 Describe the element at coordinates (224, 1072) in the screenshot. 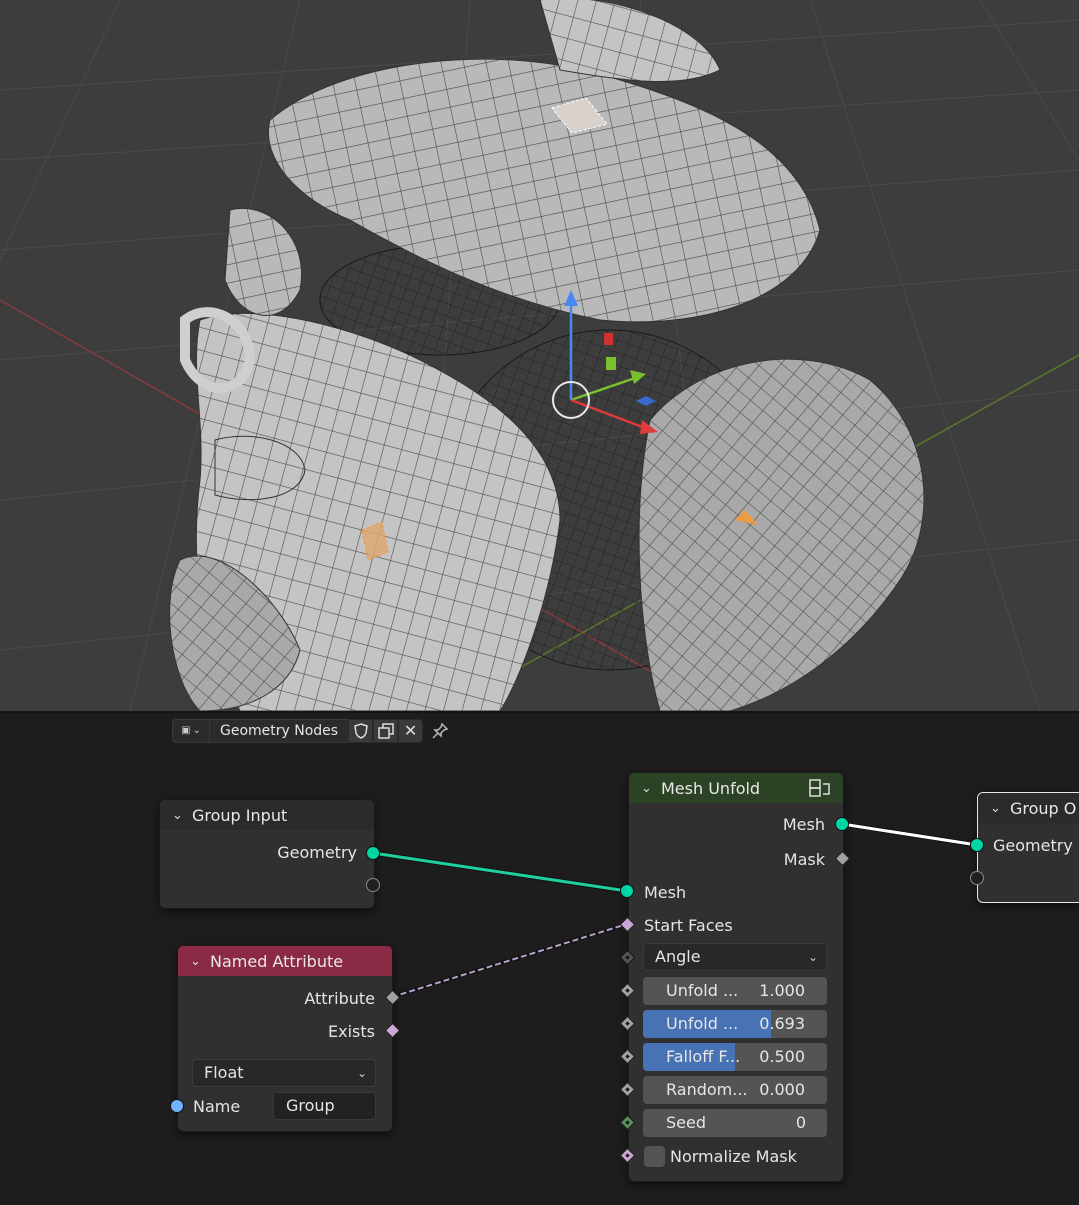

I see `data-type-value: Float` at that location.